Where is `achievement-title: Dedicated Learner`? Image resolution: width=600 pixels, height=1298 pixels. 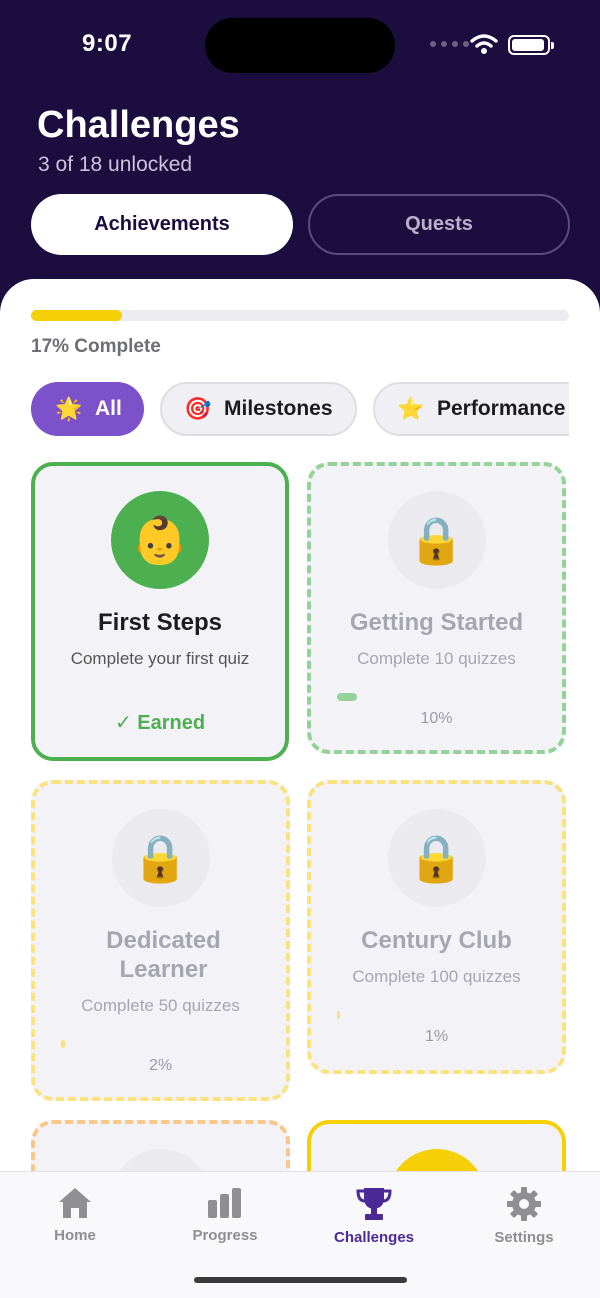 achievement-title: Dedicated Learner is located at coordinates (163, 955).